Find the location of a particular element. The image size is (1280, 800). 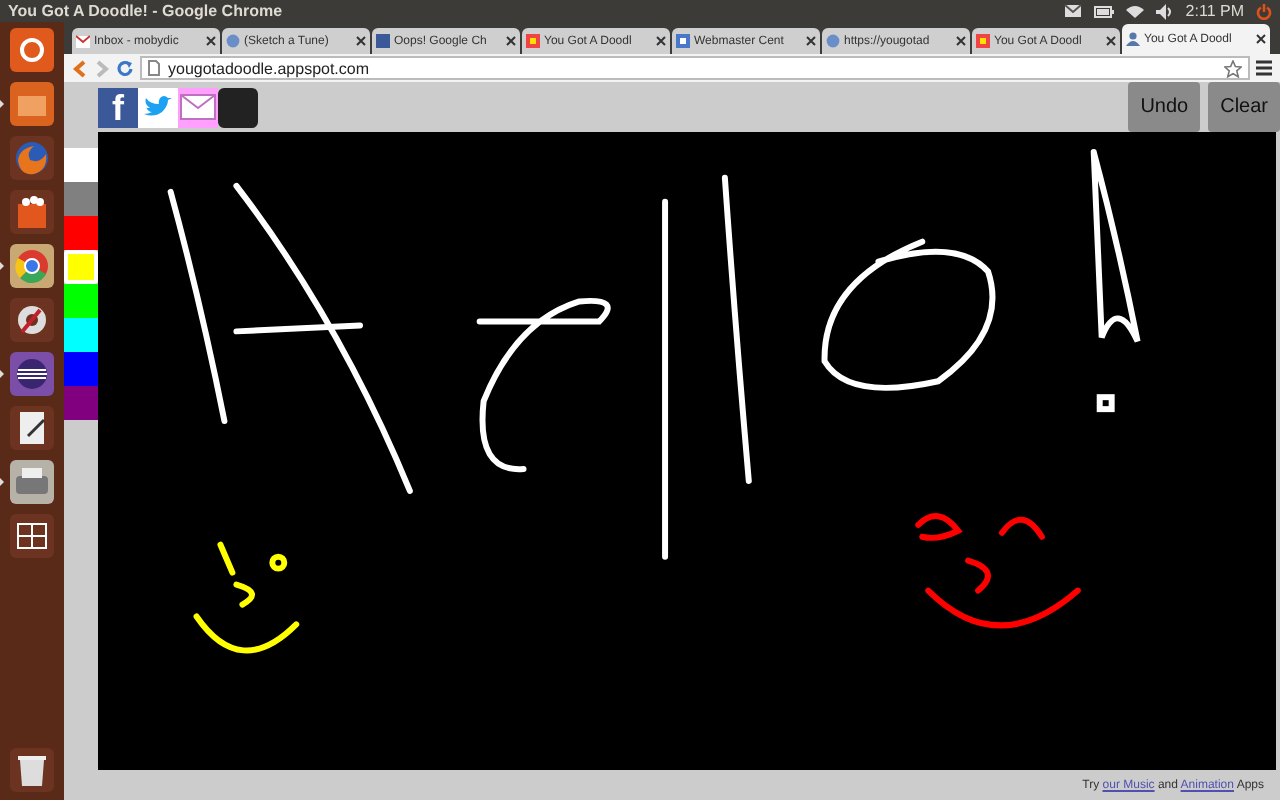

page-icon is located at coordinates (154, 68).